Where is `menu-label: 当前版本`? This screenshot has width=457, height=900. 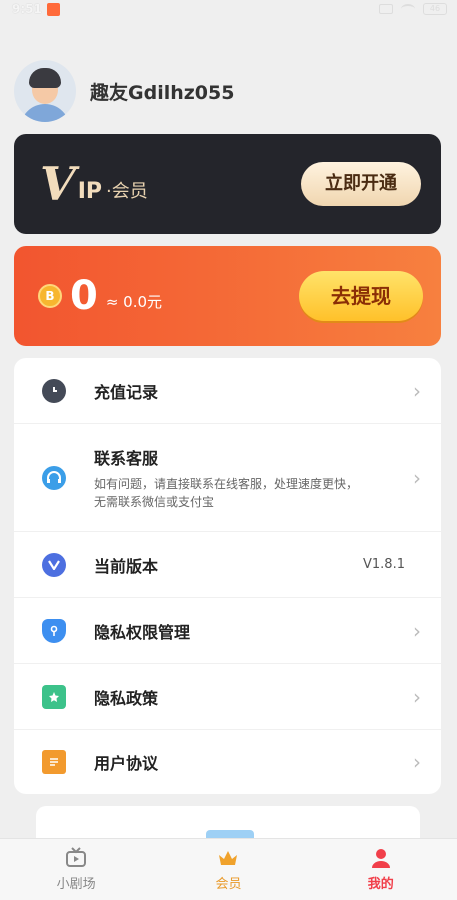 menu-label: 当前版本 is located at coordinates (126, 566).